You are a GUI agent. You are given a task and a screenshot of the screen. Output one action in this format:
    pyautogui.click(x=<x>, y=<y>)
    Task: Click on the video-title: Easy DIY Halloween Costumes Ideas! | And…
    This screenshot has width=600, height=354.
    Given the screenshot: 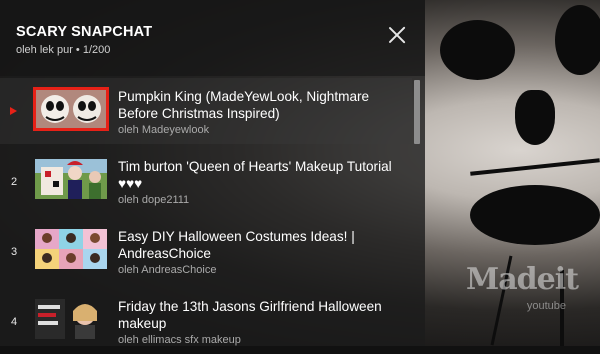 What is the action you would take?
    pyautogui.click(x=263, y=245)
    